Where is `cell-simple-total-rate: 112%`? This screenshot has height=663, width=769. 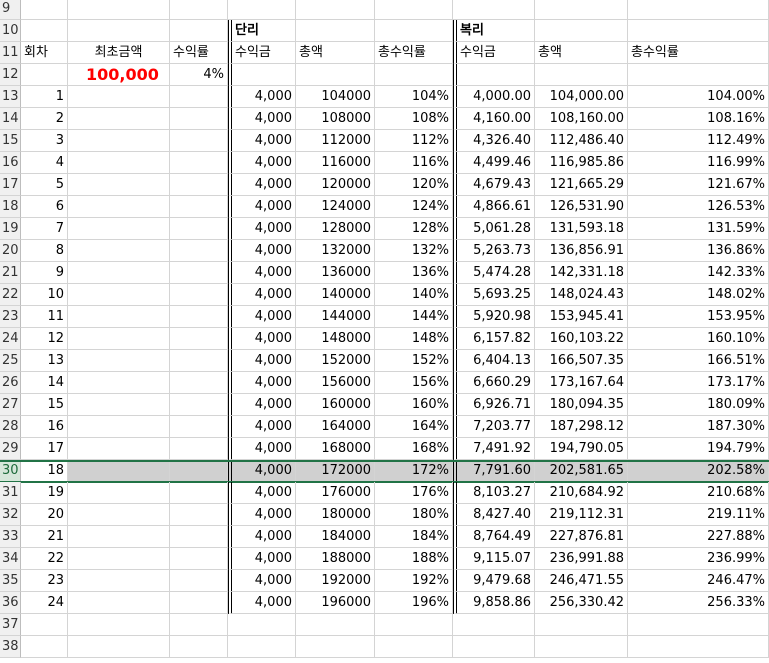
cell-simple-total-rate: 112% is located at coordinates (414, 141).